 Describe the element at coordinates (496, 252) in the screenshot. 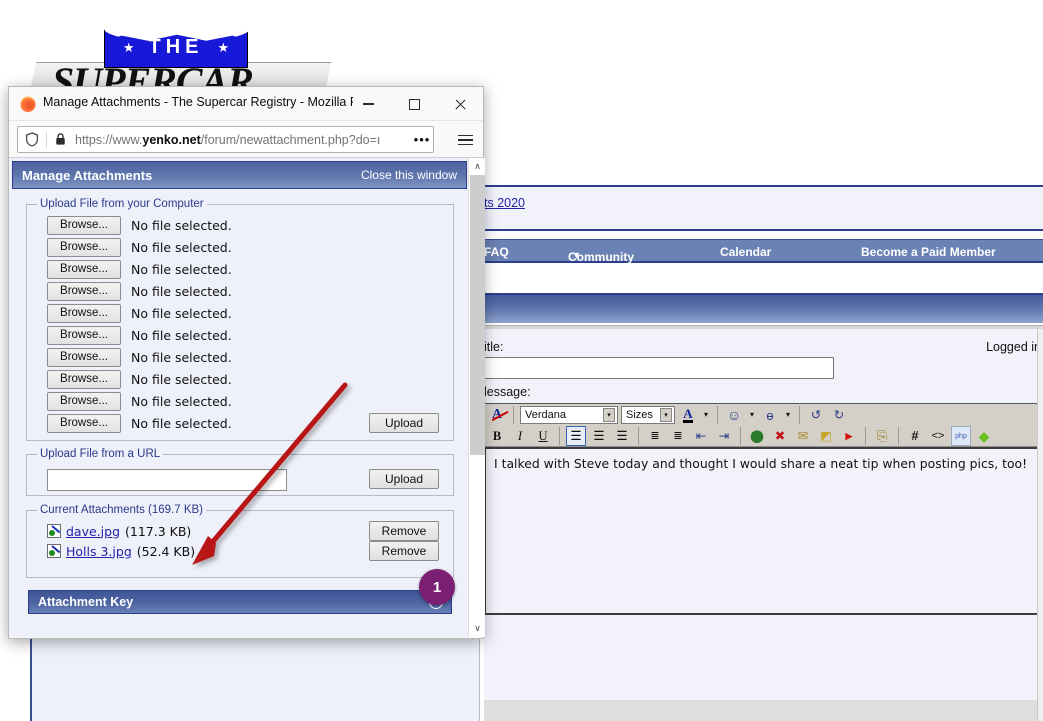

I see `nav-item-faq: FAQ` at that location.